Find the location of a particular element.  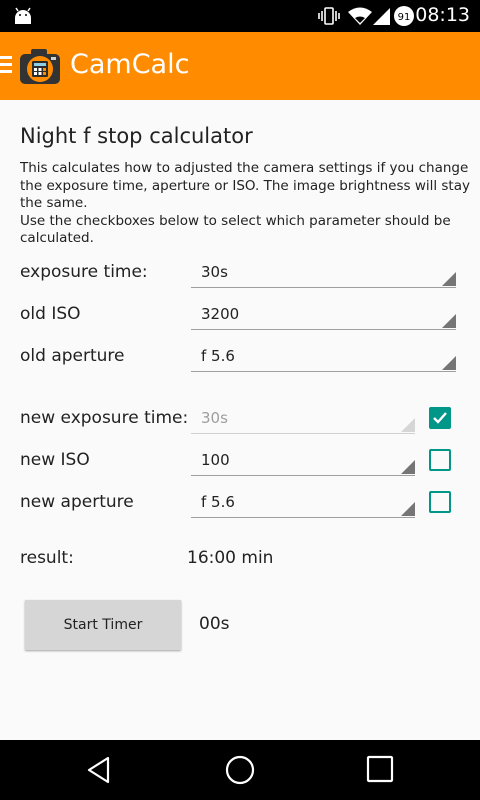

recents-icon is located at coordinates (380, 769).